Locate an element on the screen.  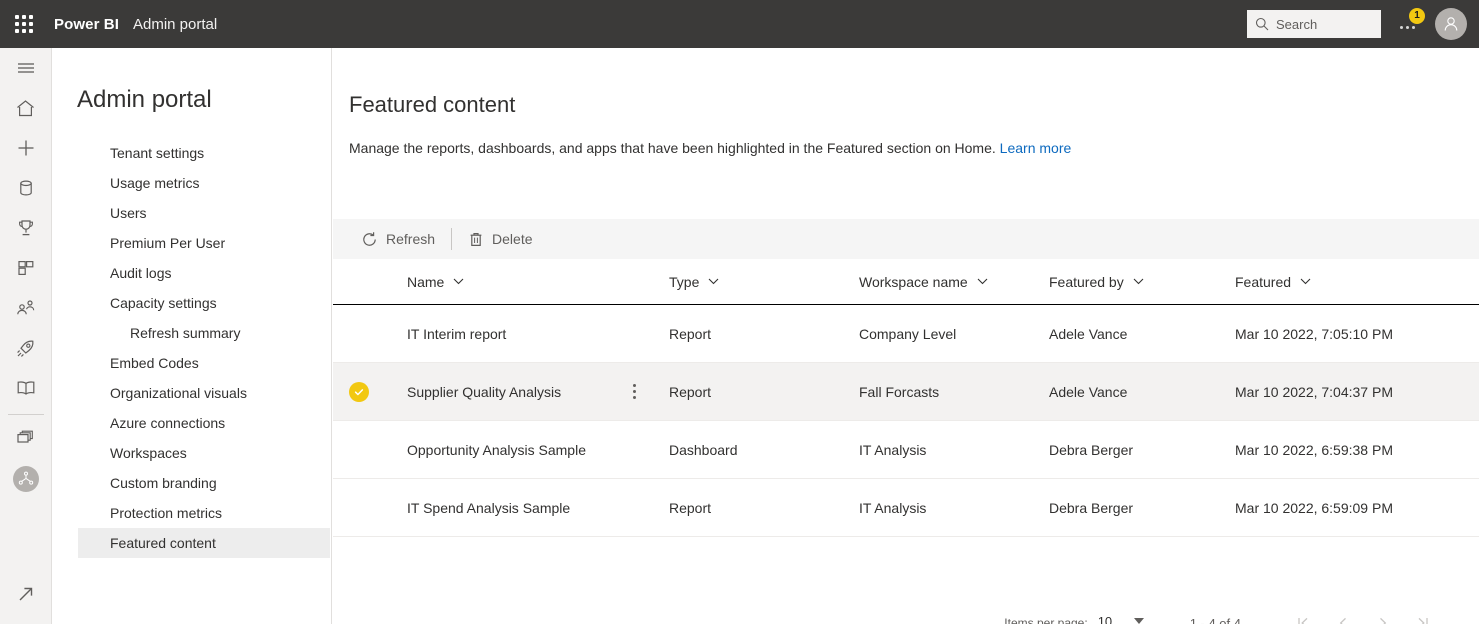
column-header-featured-by: Featured by is located at coordinates (1142, 282).